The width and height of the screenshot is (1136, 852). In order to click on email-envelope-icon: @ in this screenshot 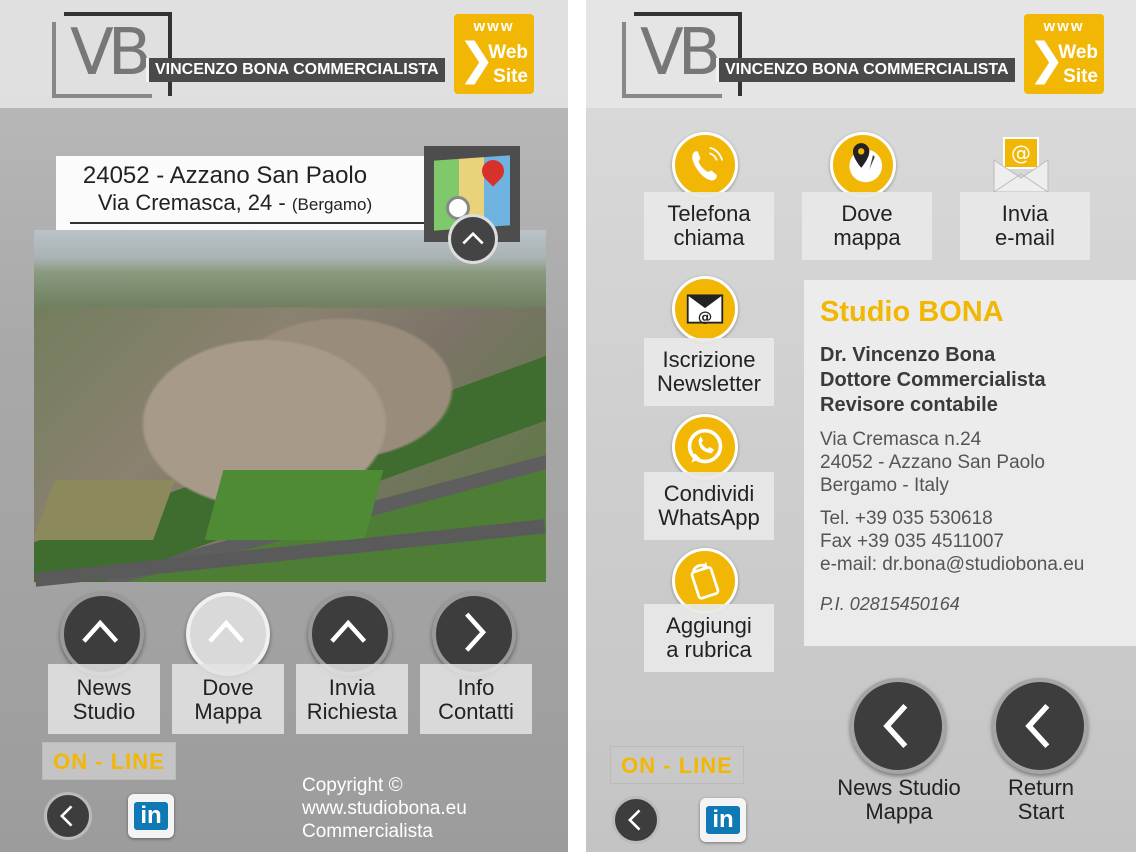, I will do `click(1021, 164)`.